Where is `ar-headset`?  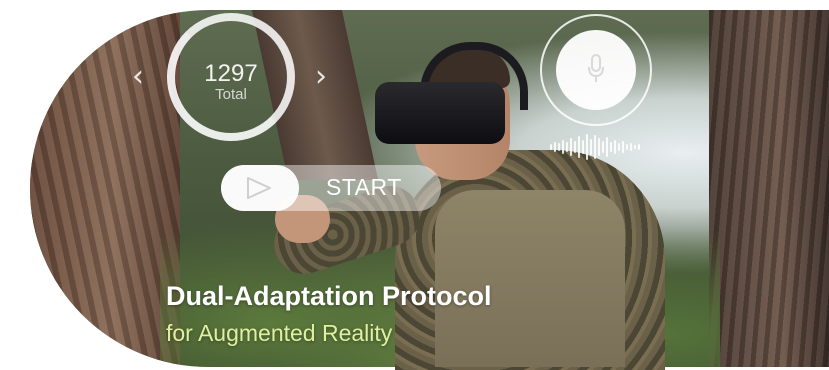
ar-headset is located at coordinates (440, 113).